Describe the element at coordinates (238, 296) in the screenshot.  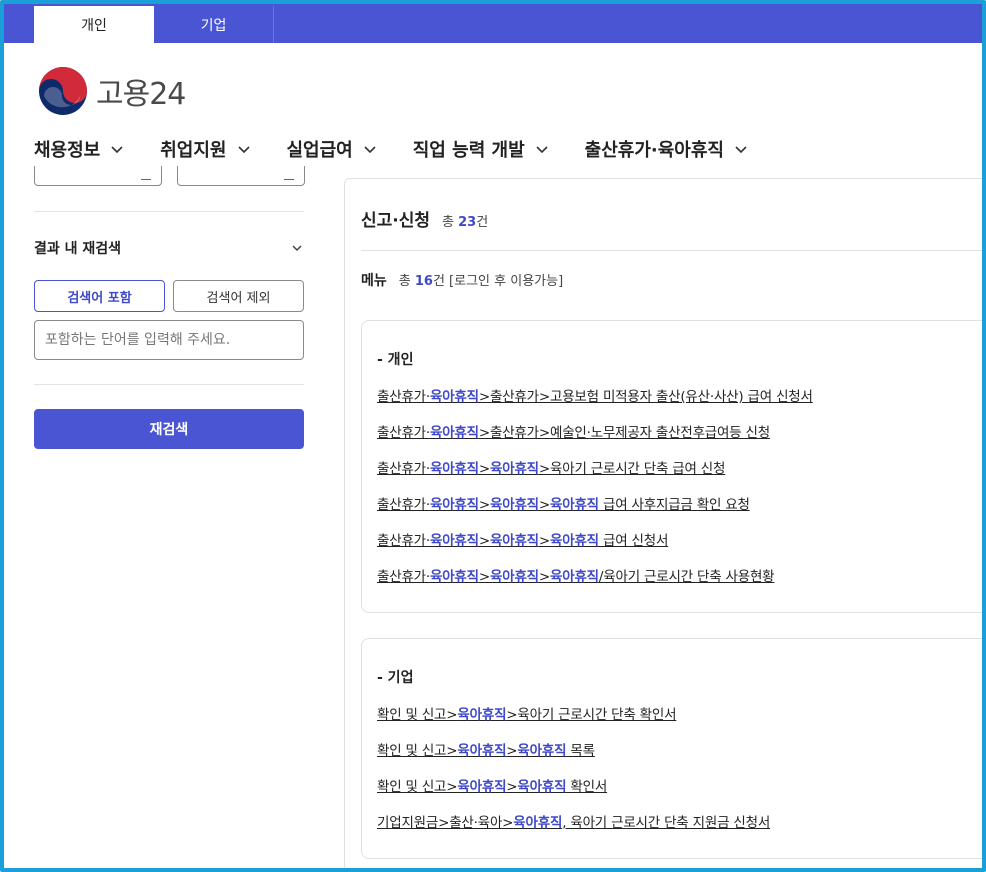
I see `exclude-keyword-button: 검색어 제외` at that location.